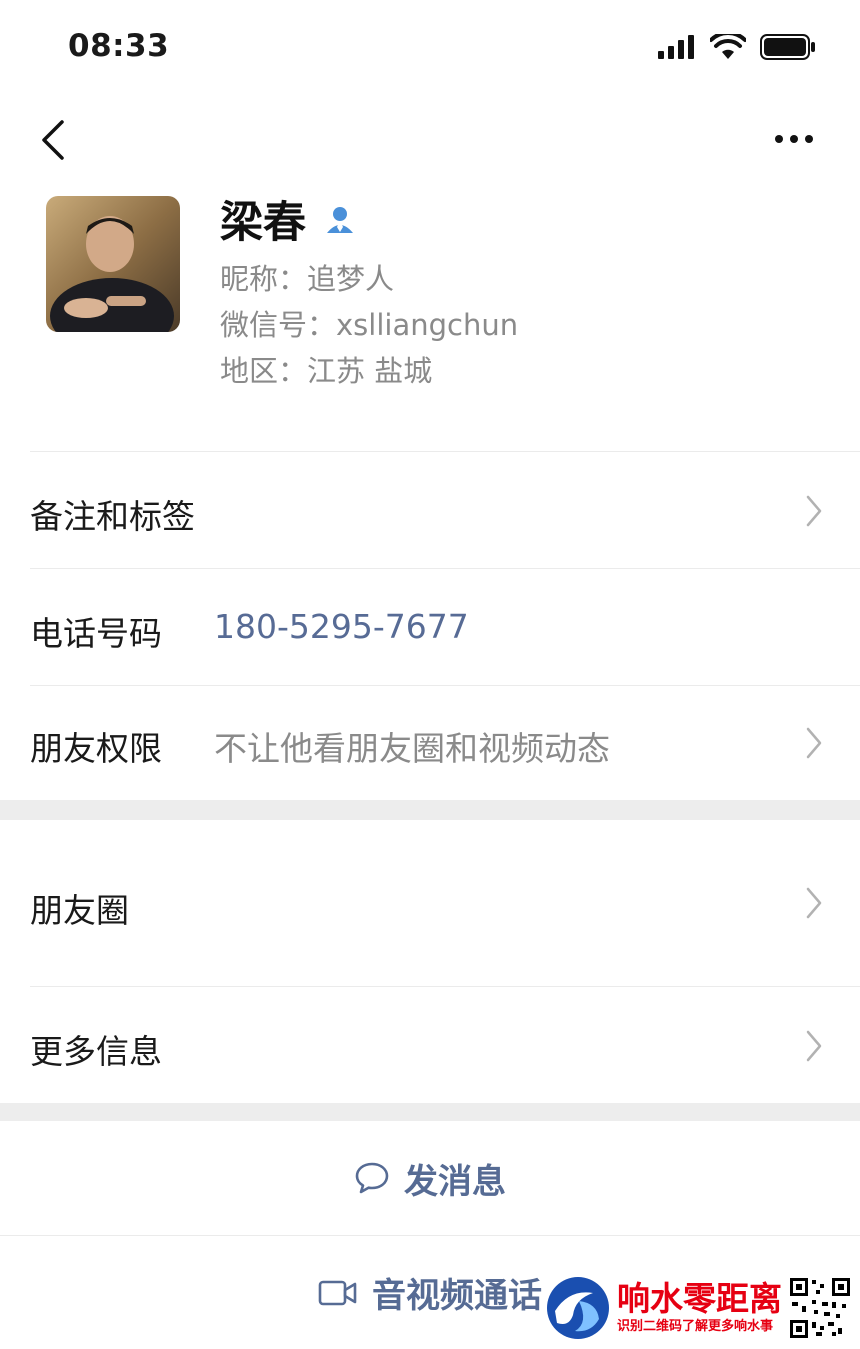 The width and height of the screenshot is (860, 1349). Describe the element at coordinates (341, 626) in the screenshot. I see `phone-number-link: 180-5295-7677` at that location.